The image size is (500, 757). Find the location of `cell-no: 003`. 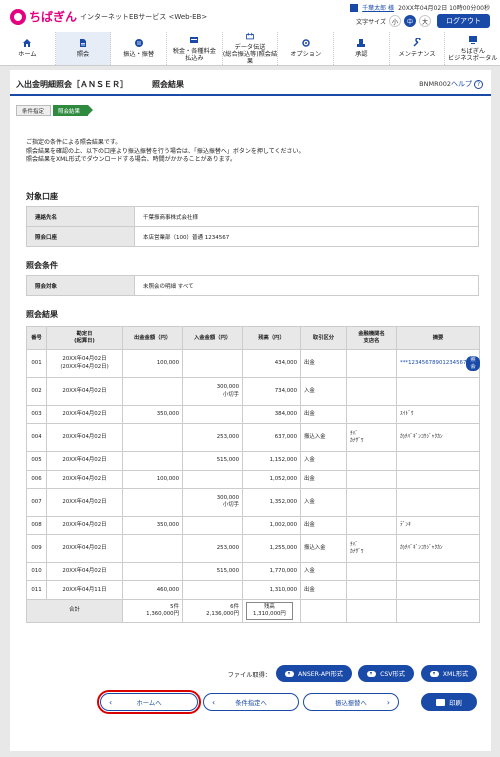

cell-no: 003 is located at coordinates (36, 414).